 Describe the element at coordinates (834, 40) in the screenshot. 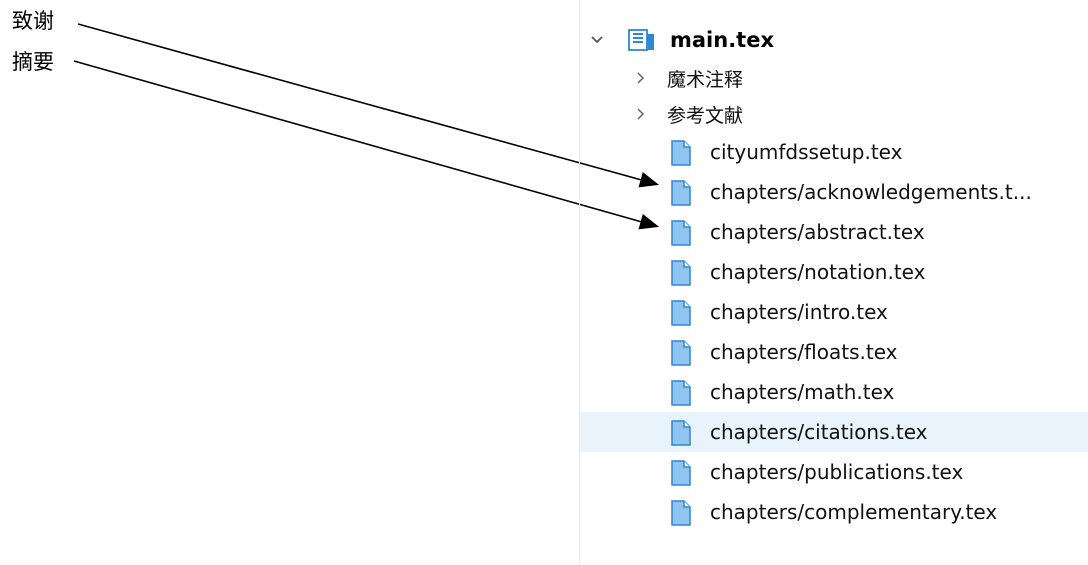

I see `tree-root-main-tex: main.tex` at that location.